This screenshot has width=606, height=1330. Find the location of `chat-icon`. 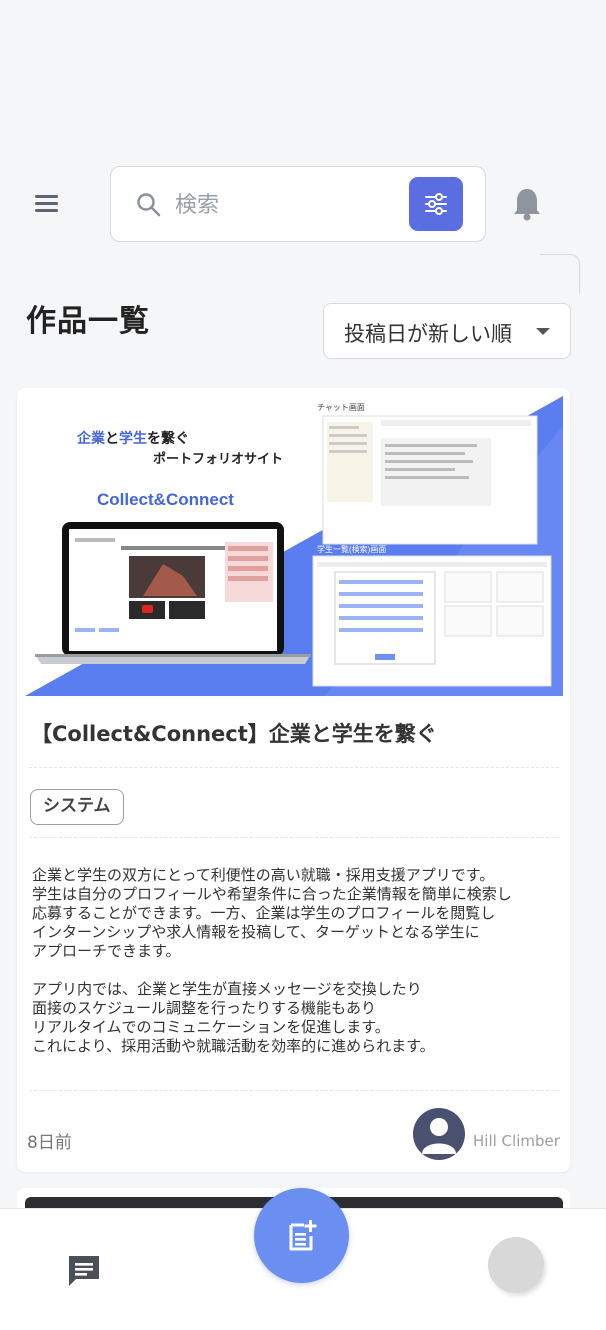

chat-icon is located at coordinates (84, 1271).